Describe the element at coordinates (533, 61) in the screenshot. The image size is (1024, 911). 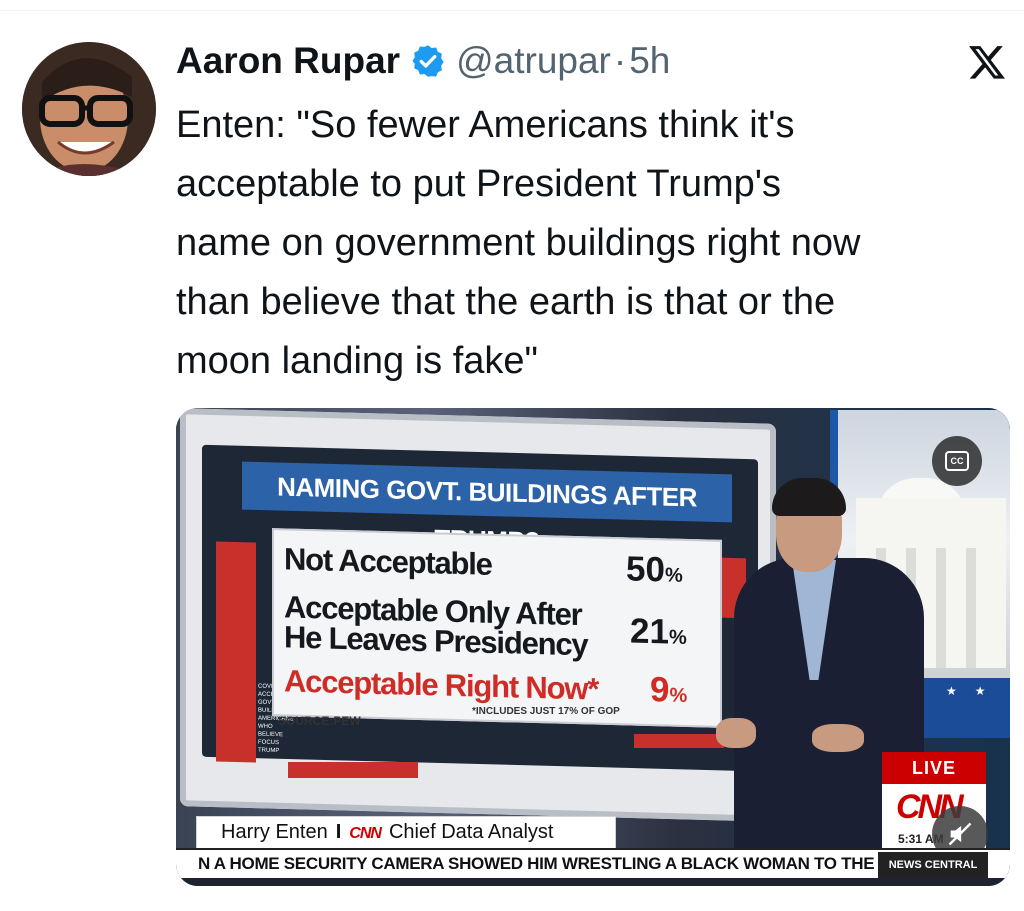
I see `author-handle: @atrupar` at that location.